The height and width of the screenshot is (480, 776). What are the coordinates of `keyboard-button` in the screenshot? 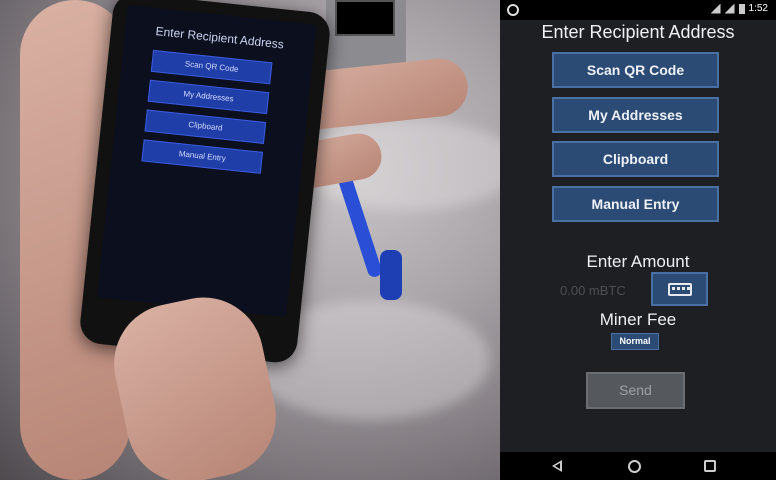 It's located at (679, 289).